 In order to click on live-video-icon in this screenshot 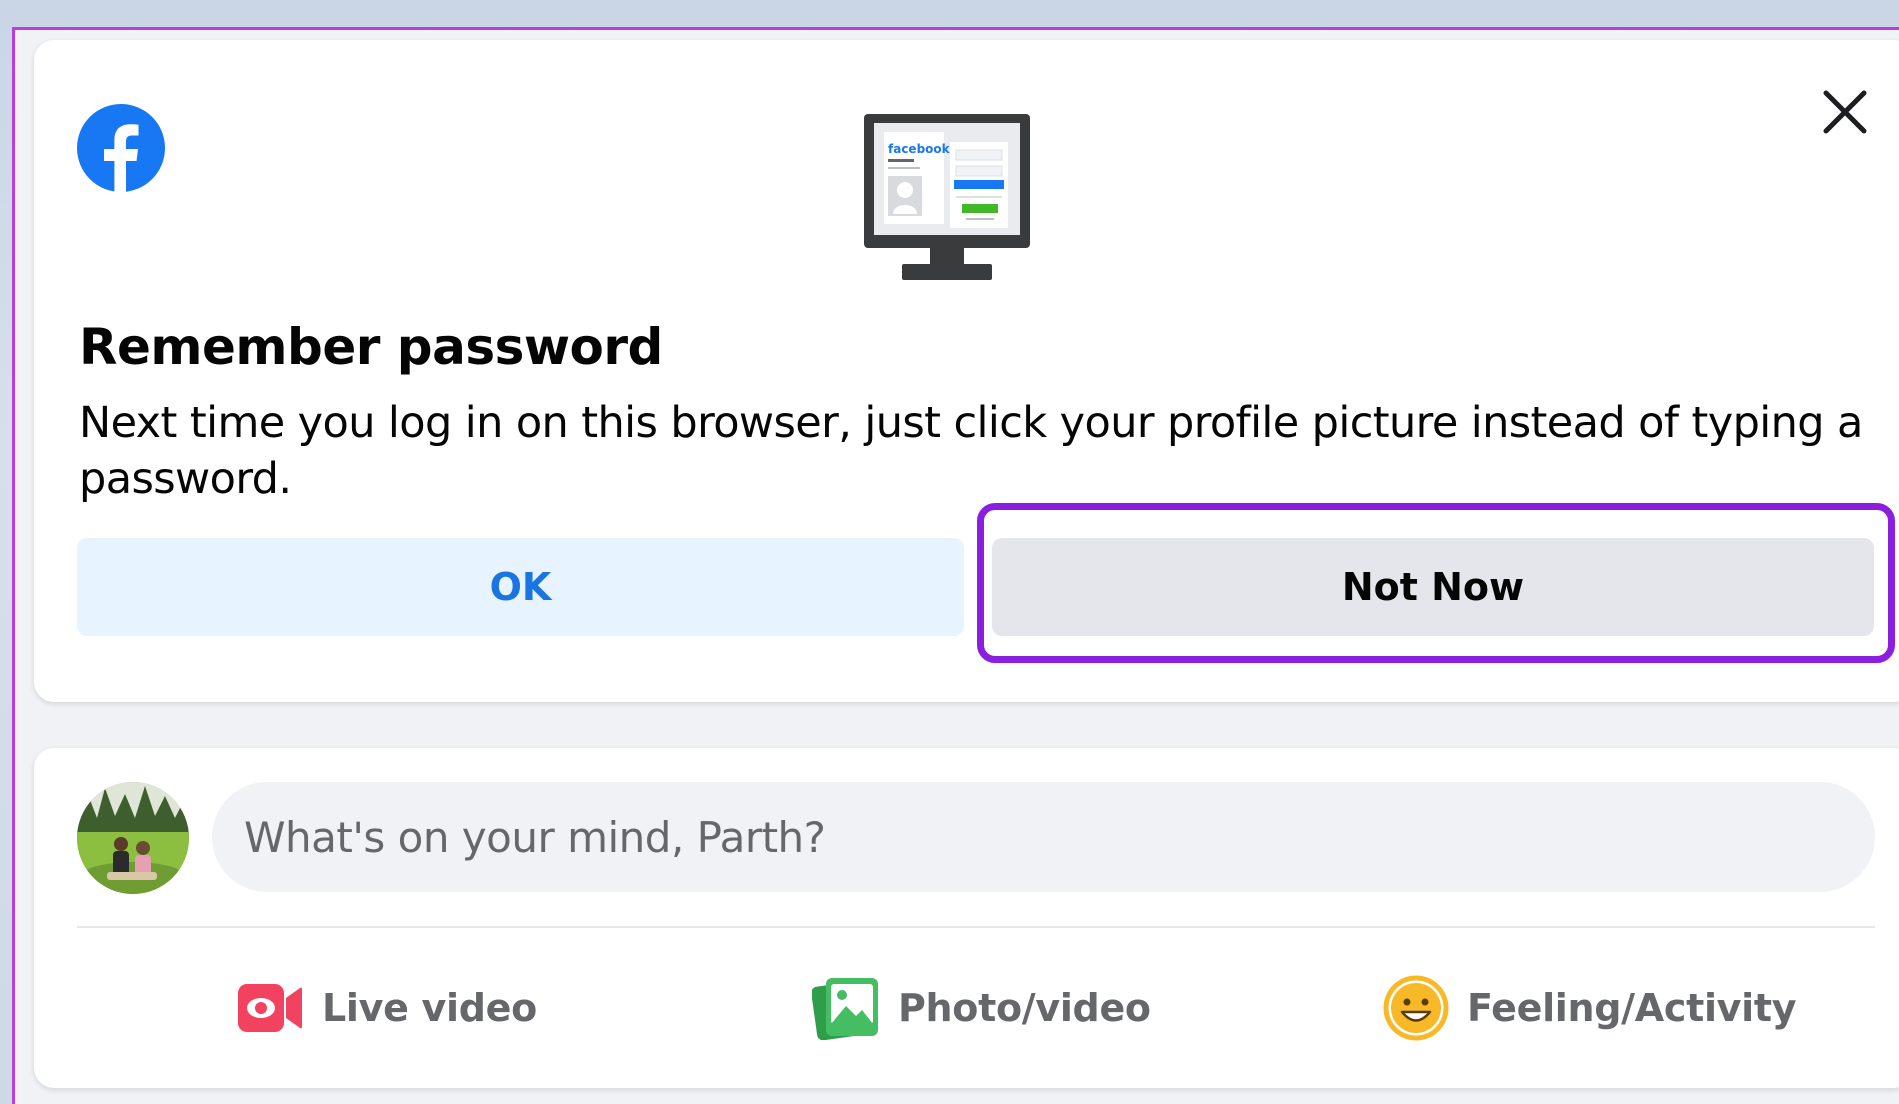, I will do `click(270, 1008)`.